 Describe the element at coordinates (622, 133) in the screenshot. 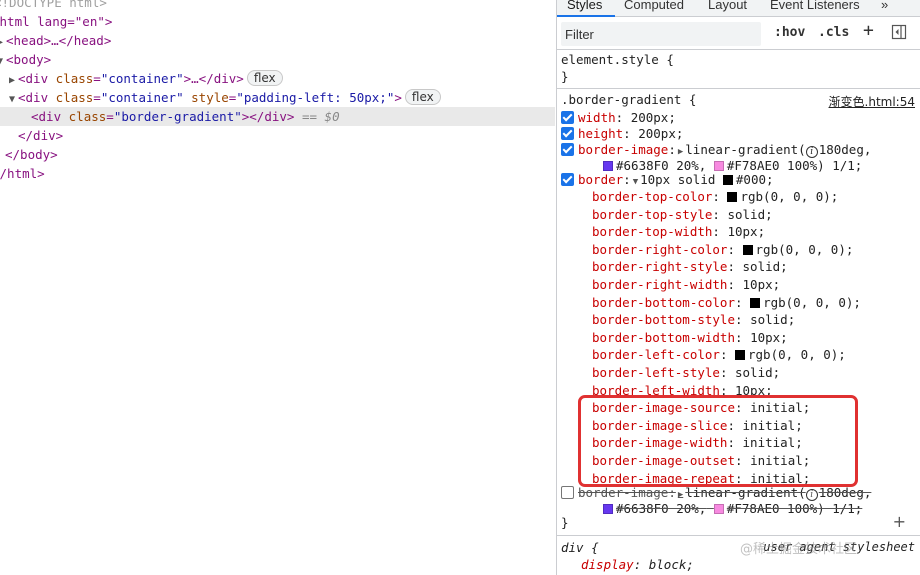

I see `decl-height: height: 200px;` at that location.